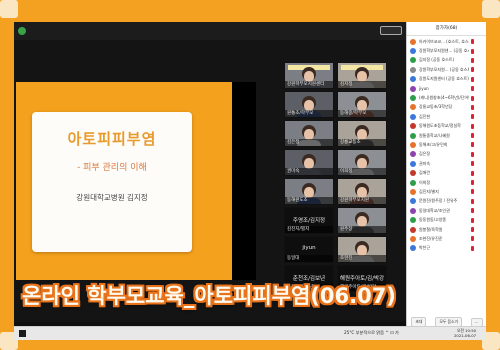 This screenshot has width=500, height=350. Describe the element at coordinates (22, 31) in the screenshot. I see `security-shield-icon` at that location.